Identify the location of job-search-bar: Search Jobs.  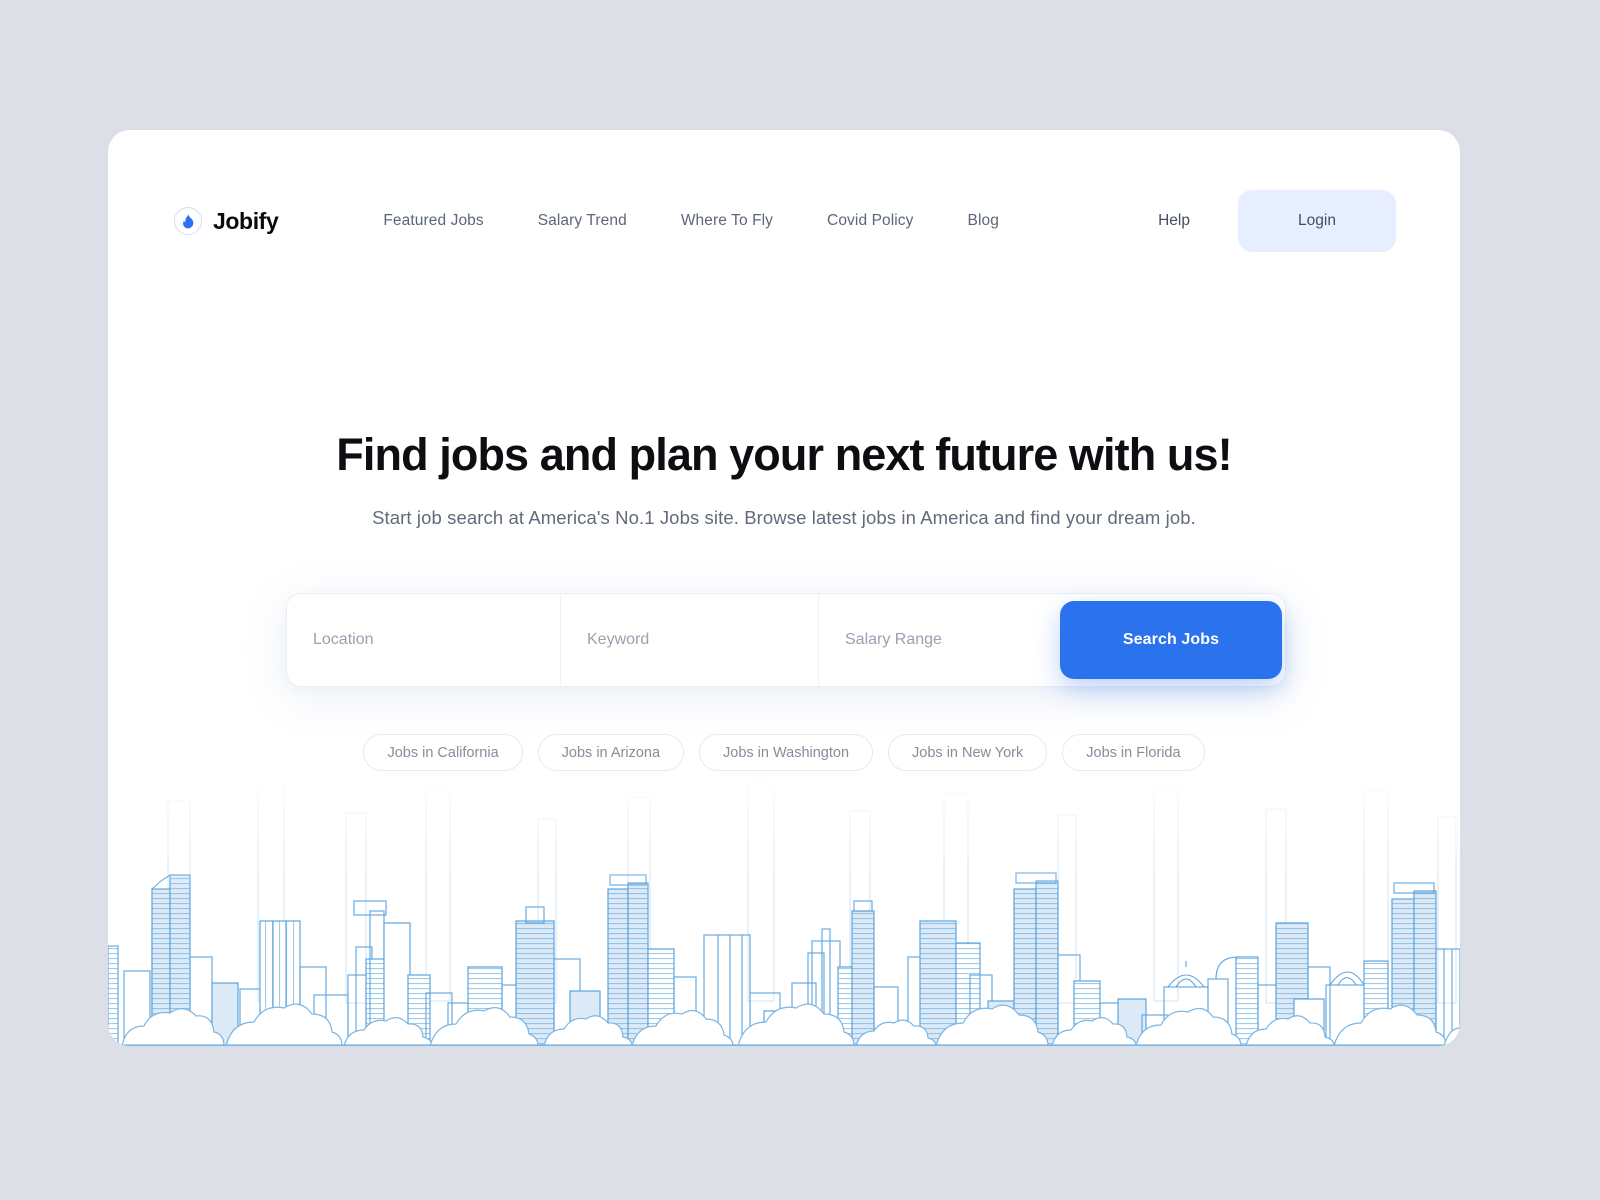
(786, 640).